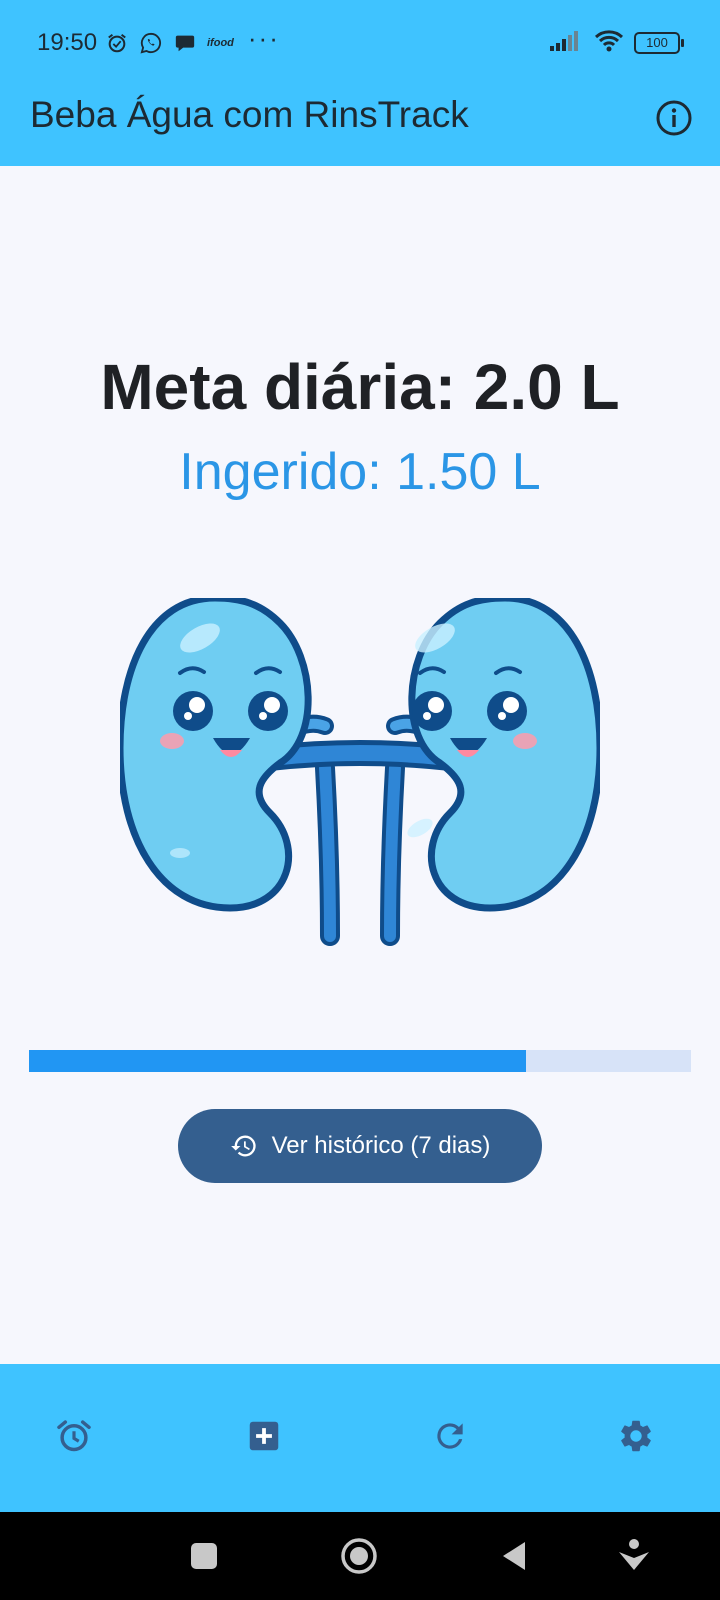  What do you see at coordinates (277, 1061) in the screenshot?
I see `intake-progress-fill` at bounding box center [277, 1061].